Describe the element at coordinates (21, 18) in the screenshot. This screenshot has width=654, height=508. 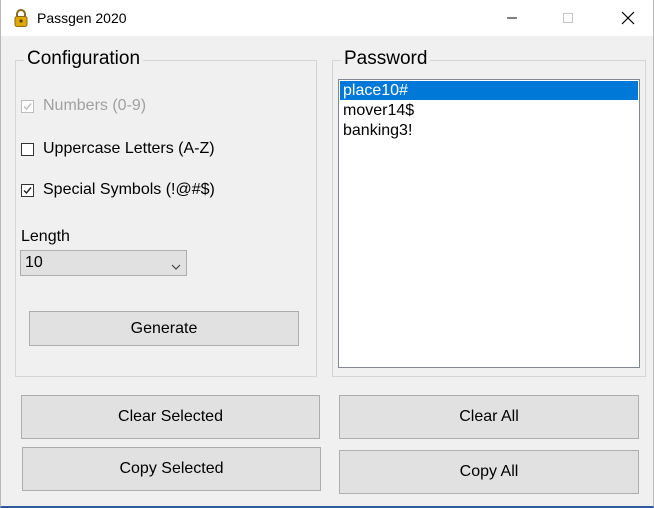
I see `padlock-icon` at that location.